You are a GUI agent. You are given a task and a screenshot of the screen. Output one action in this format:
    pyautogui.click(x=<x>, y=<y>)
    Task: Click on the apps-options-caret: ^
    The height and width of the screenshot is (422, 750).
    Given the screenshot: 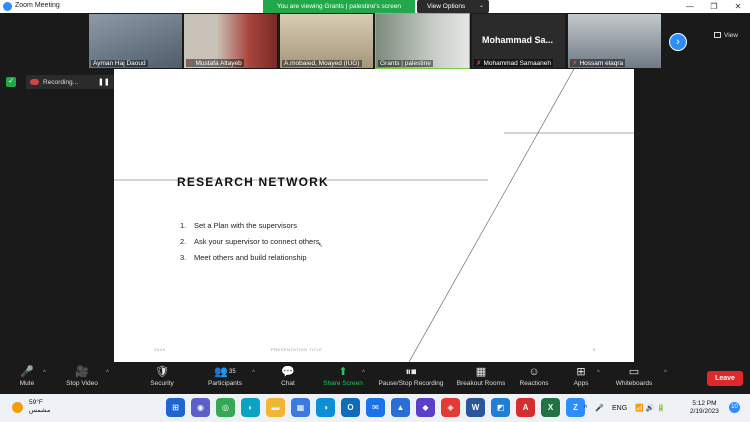 What is the action you would take?
    pyautogui.click(x=598, y=373)
    